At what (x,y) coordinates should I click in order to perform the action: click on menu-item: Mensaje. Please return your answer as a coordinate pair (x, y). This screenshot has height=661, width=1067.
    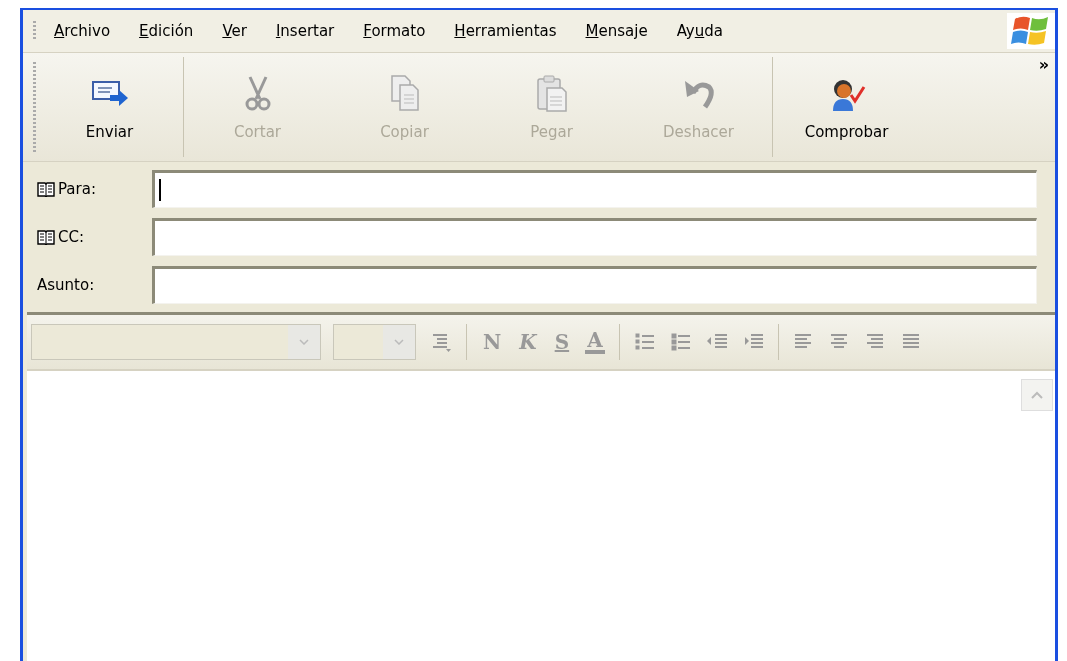
    Looking at the image, I should click on (616, 31).